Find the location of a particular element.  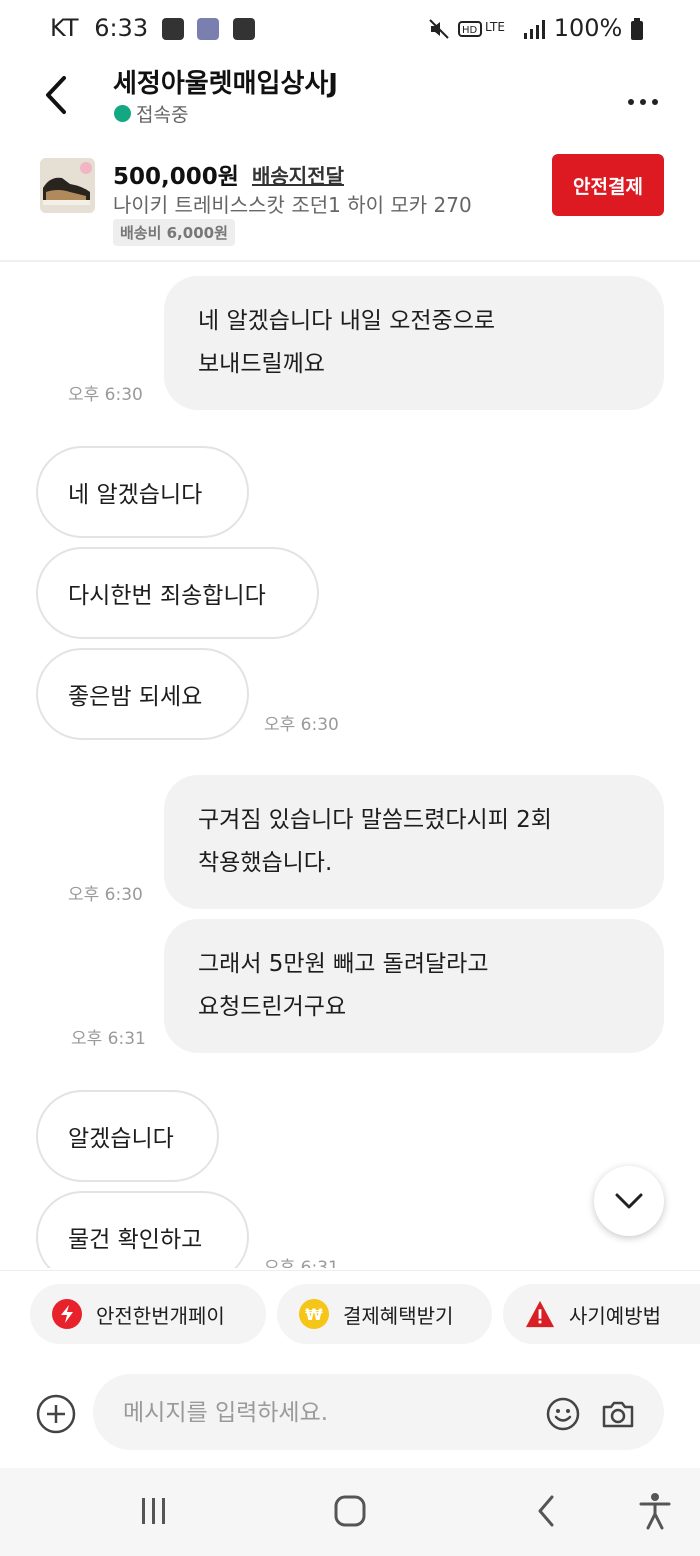

message-line: 요청드린거구요 is located at coordinates (272, 1007).